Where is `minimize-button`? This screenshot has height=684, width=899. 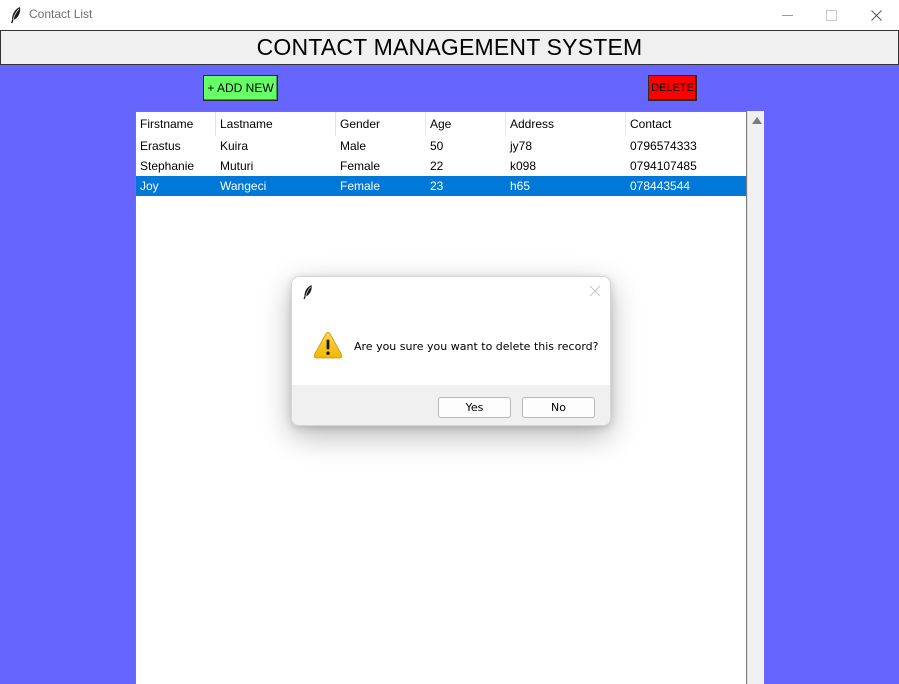 minimize-button is located at coordinates (787, 15).